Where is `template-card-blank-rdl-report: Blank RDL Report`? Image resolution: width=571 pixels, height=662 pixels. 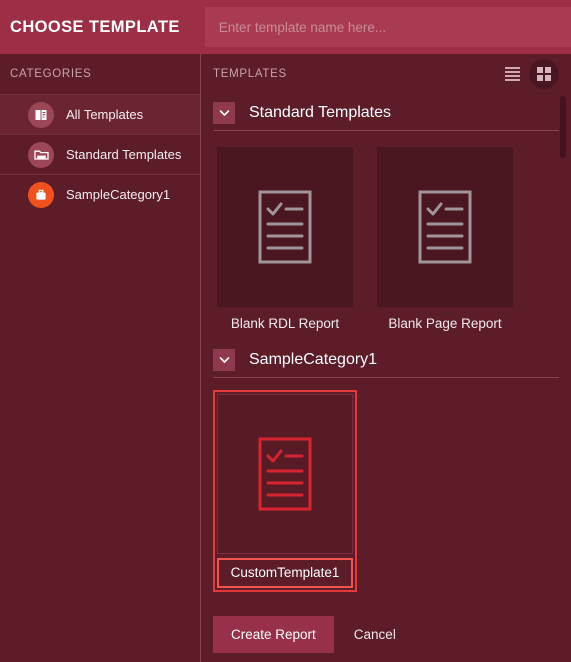
template-card-blank-rdl-report: Blank RDL Report is located at coordinates (285, 239).